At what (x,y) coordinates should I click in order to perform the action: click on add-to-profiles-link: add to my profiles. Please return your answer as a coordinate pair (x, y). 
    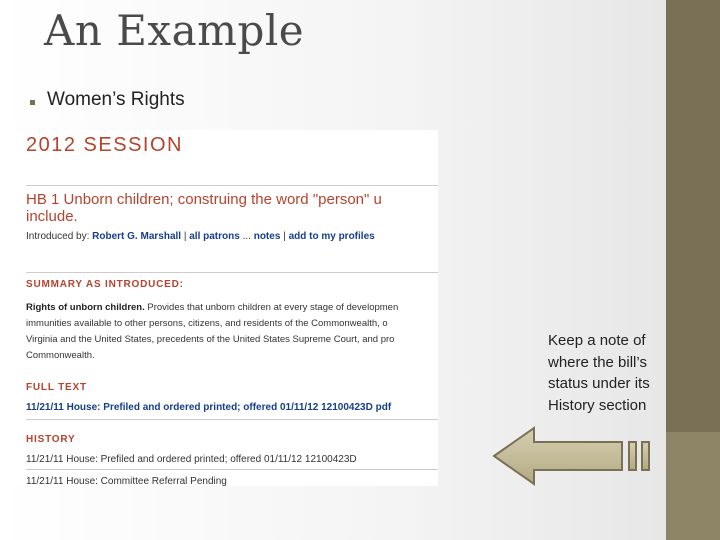
    Looking at the image, I should click on (332, 236).